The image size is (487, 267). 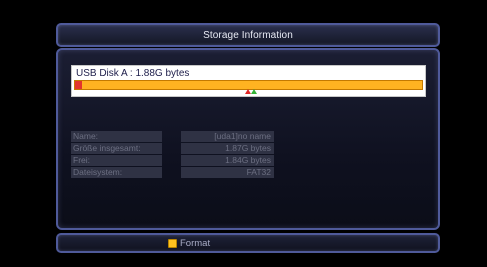 I want to click on info-value-filesystem: FAT32, so click(x=227, y=172).